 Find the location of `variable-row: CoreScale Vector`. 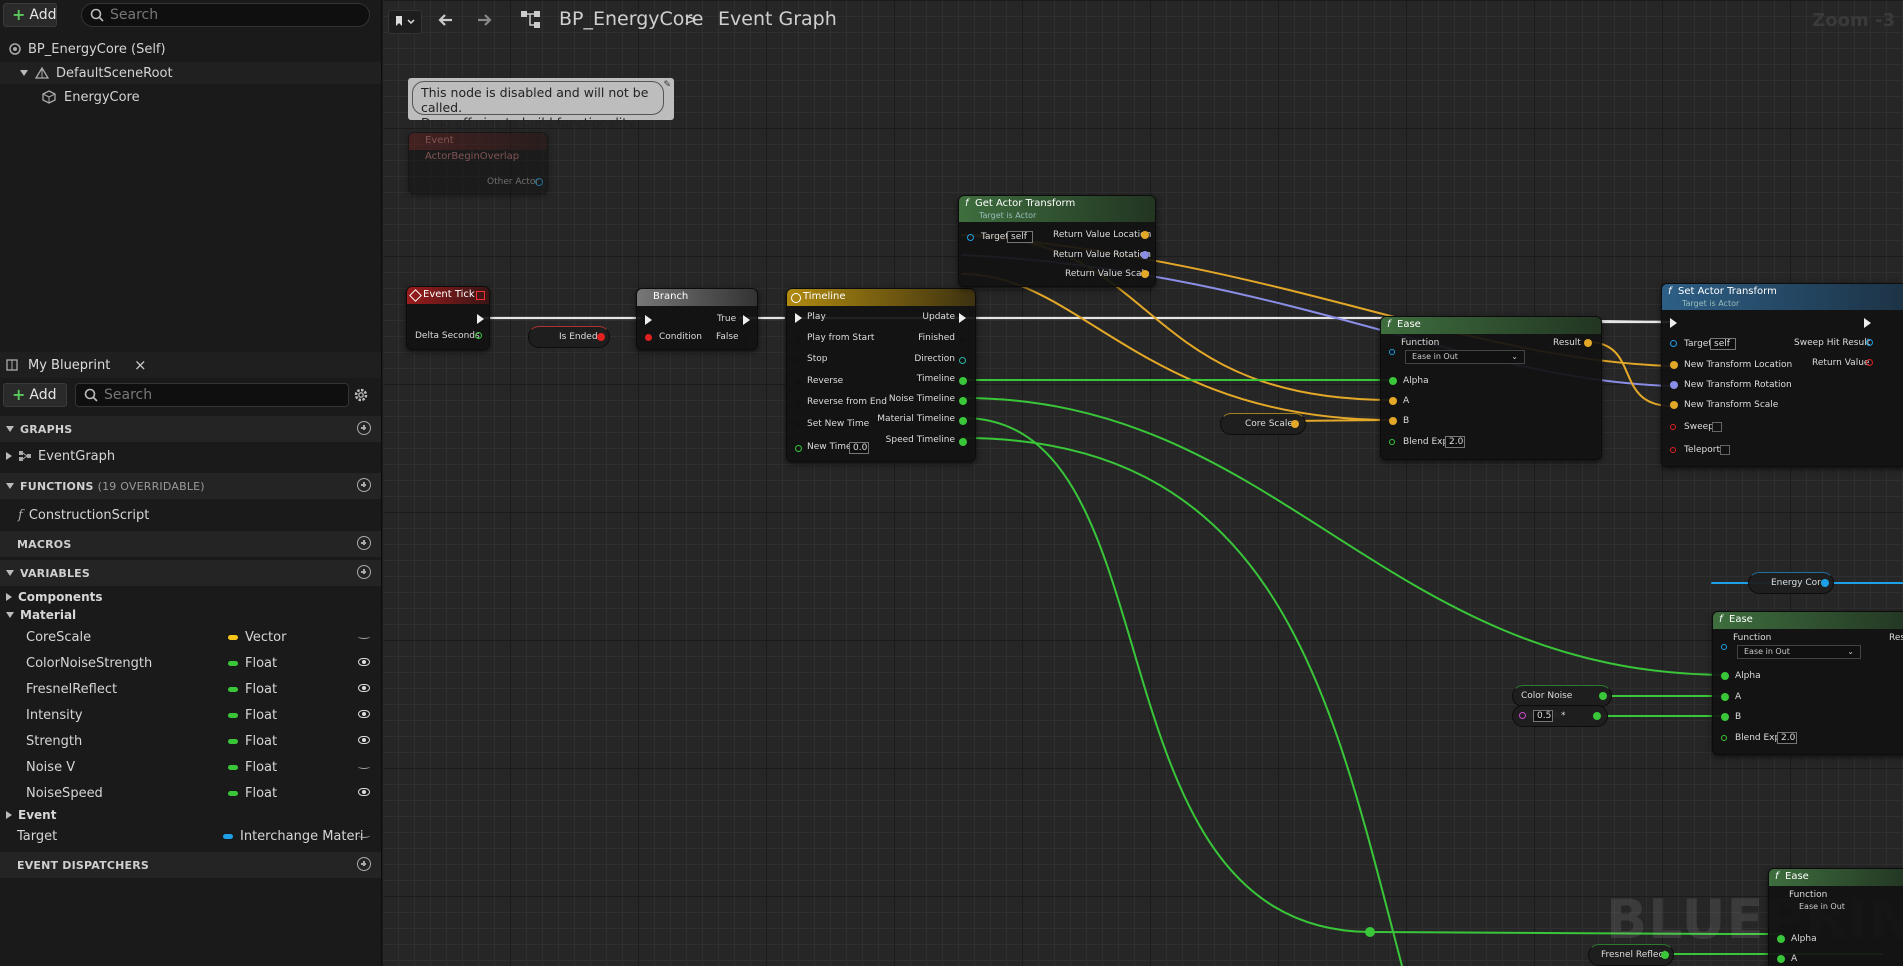

variable-row: CoreScale Vector is located at coordinates (190, 638).